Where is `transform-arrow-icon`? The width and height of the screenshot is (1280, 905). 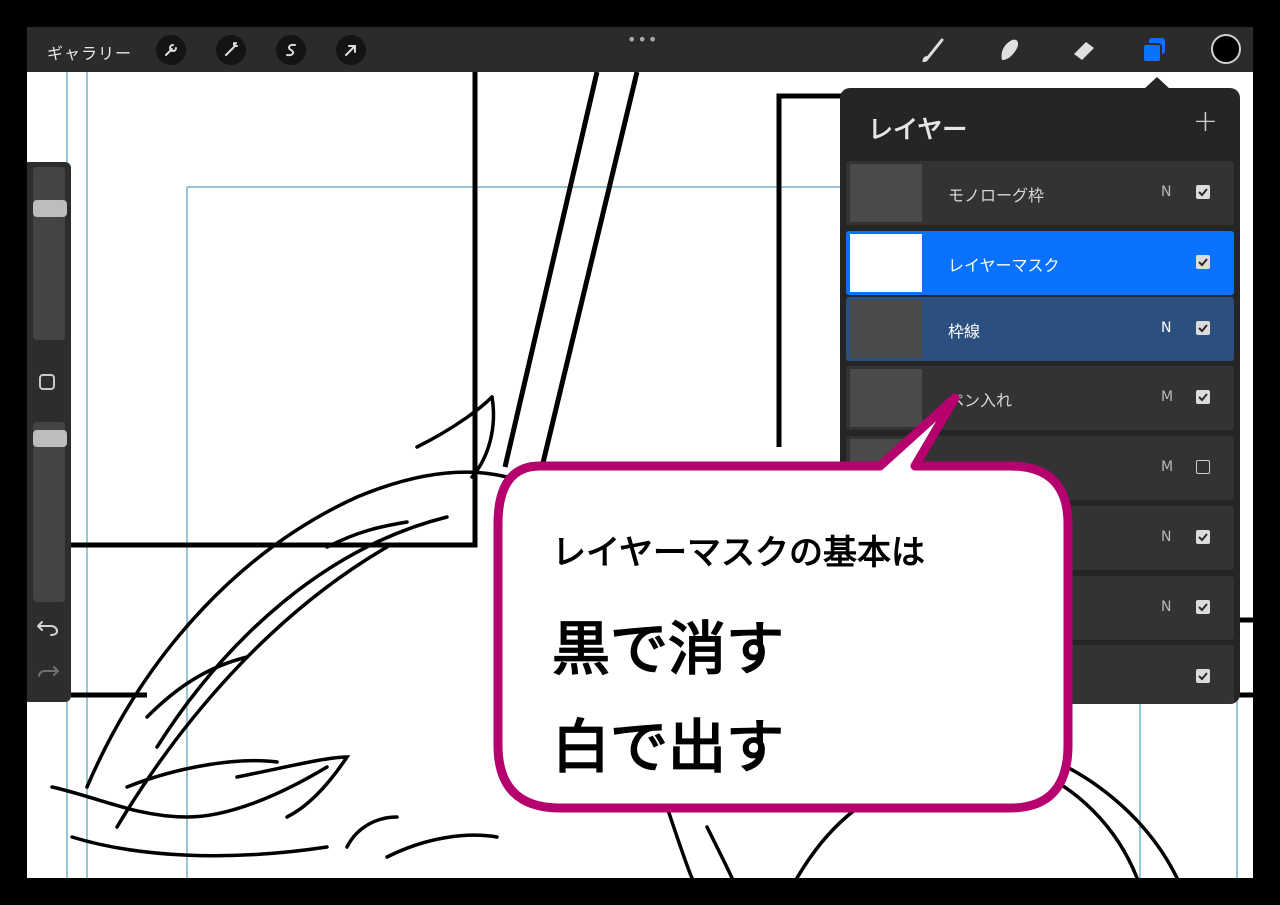 transform-arrow-icon is located at coordinates (350, 50).